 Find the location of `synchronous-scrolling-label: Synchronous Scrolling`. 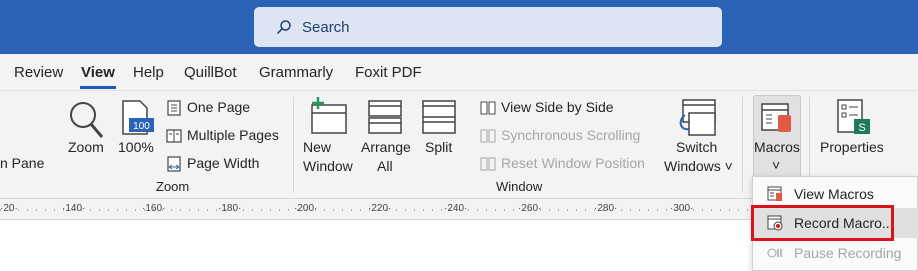

synchronous-scrolling-label: Synchronous Scrolling is located at coordinates (571, 135).